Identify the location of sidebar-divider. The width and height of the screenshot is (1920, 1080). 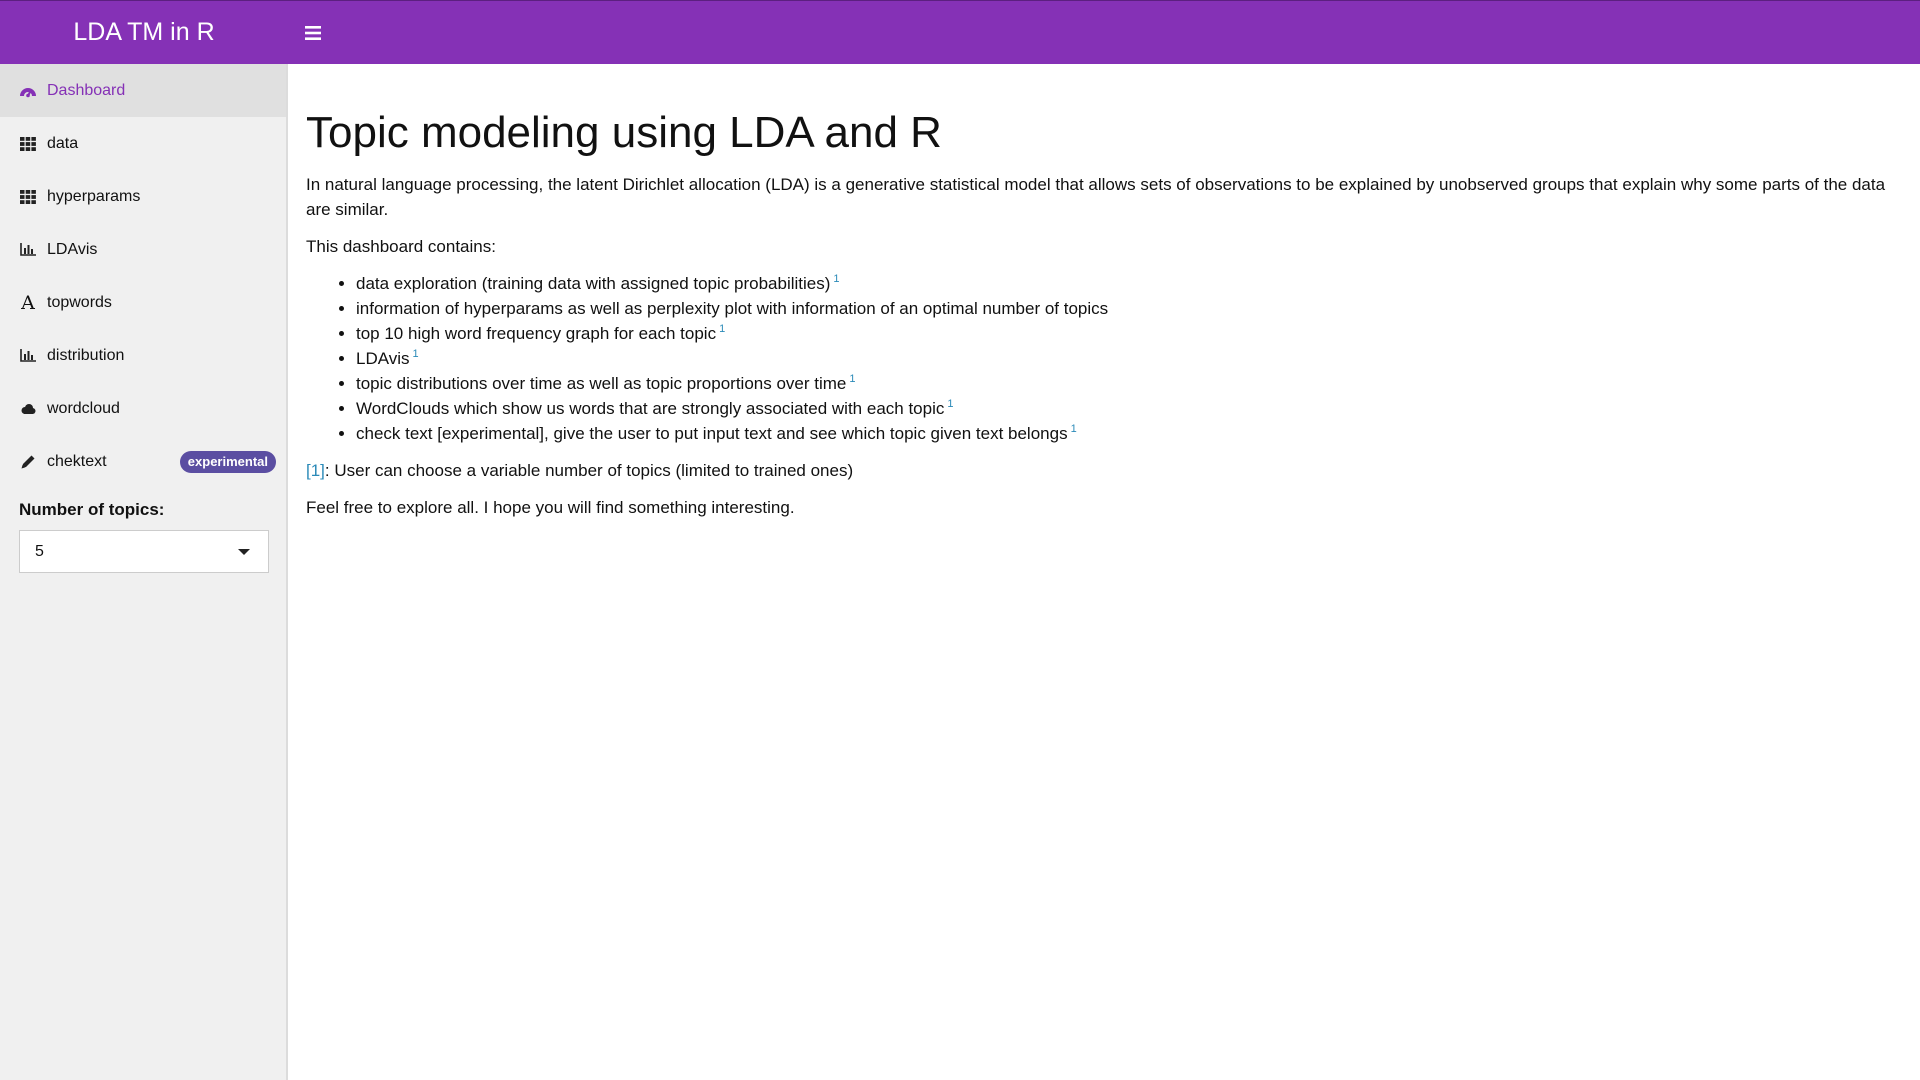
(287, 572).